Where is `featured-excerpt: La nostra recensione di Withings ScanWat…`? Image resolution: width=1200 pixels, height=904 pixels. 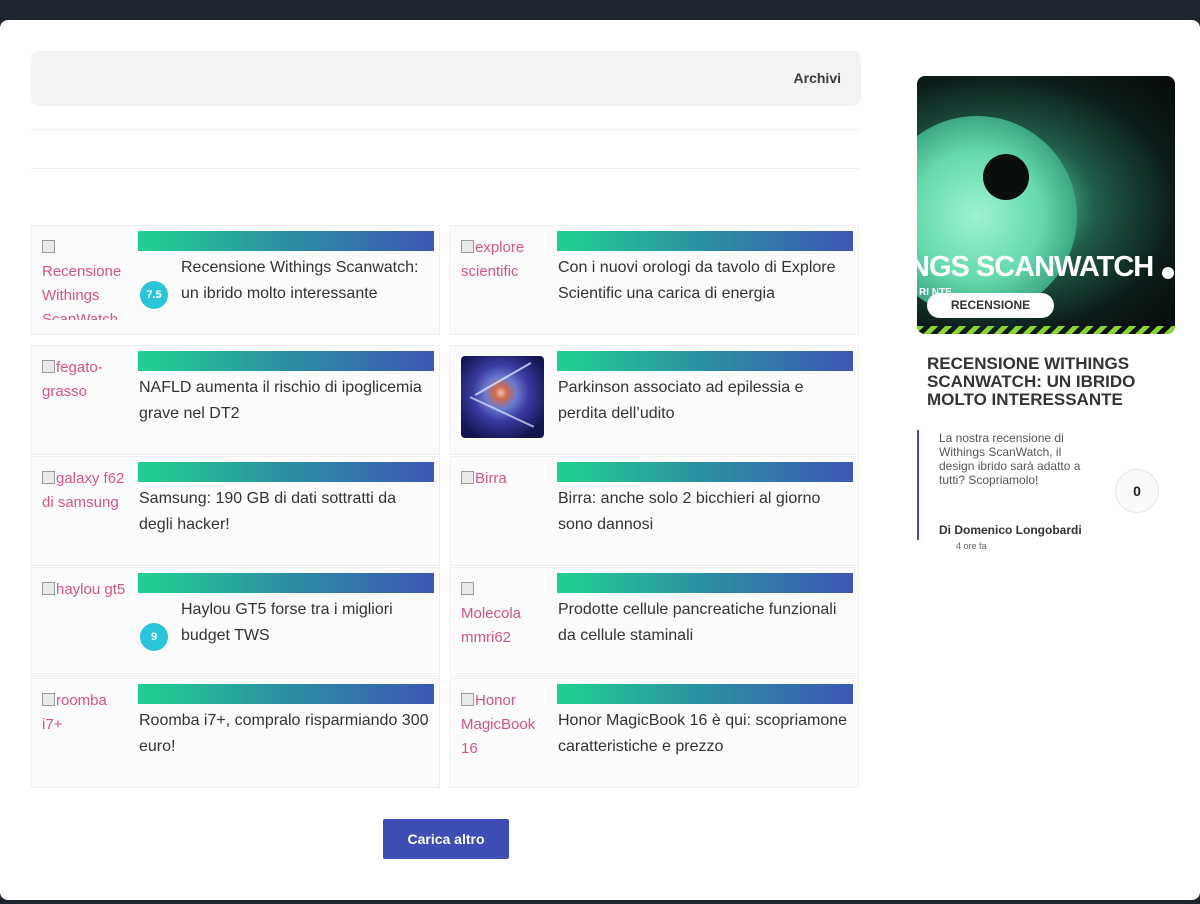 featured-excerpt: La nostra recensione di Withings ScanWat… is located at coordinates (1010, 459).